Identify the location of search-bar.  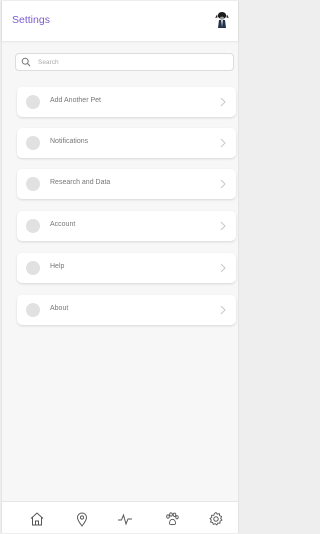
(124, 62).